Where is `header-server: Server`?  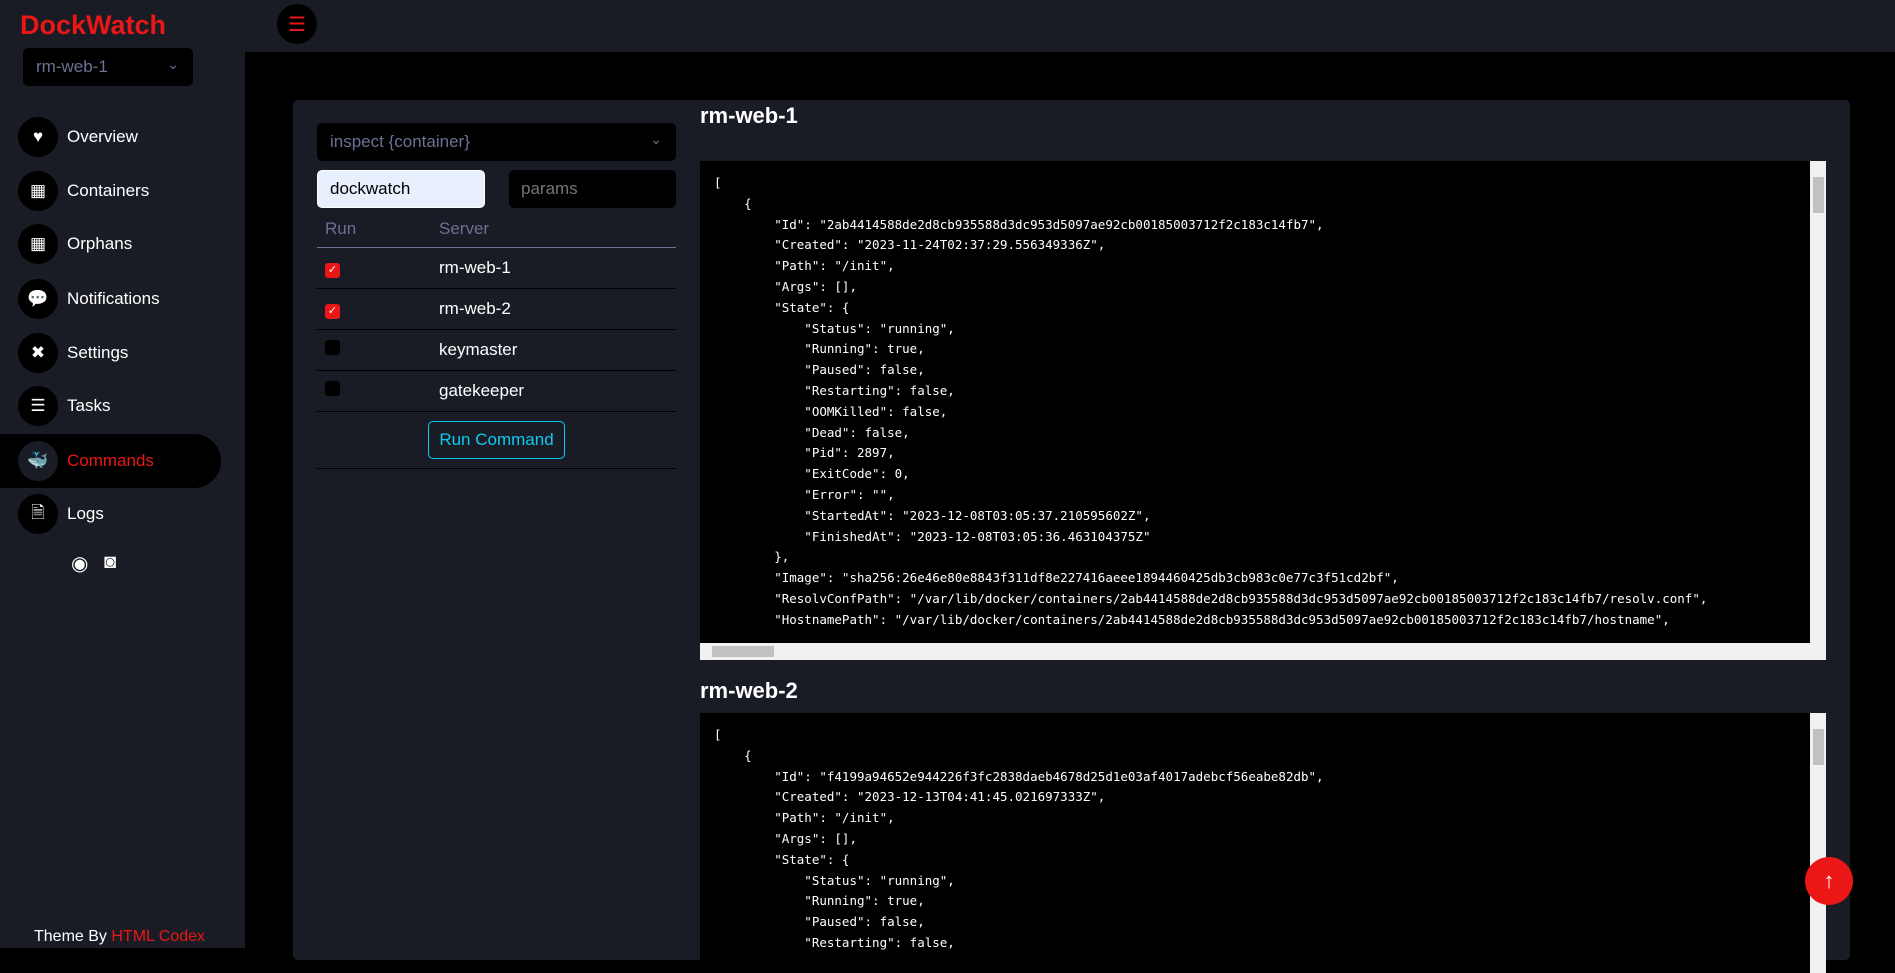
header-server: Server is located at coordinates (464, 228).